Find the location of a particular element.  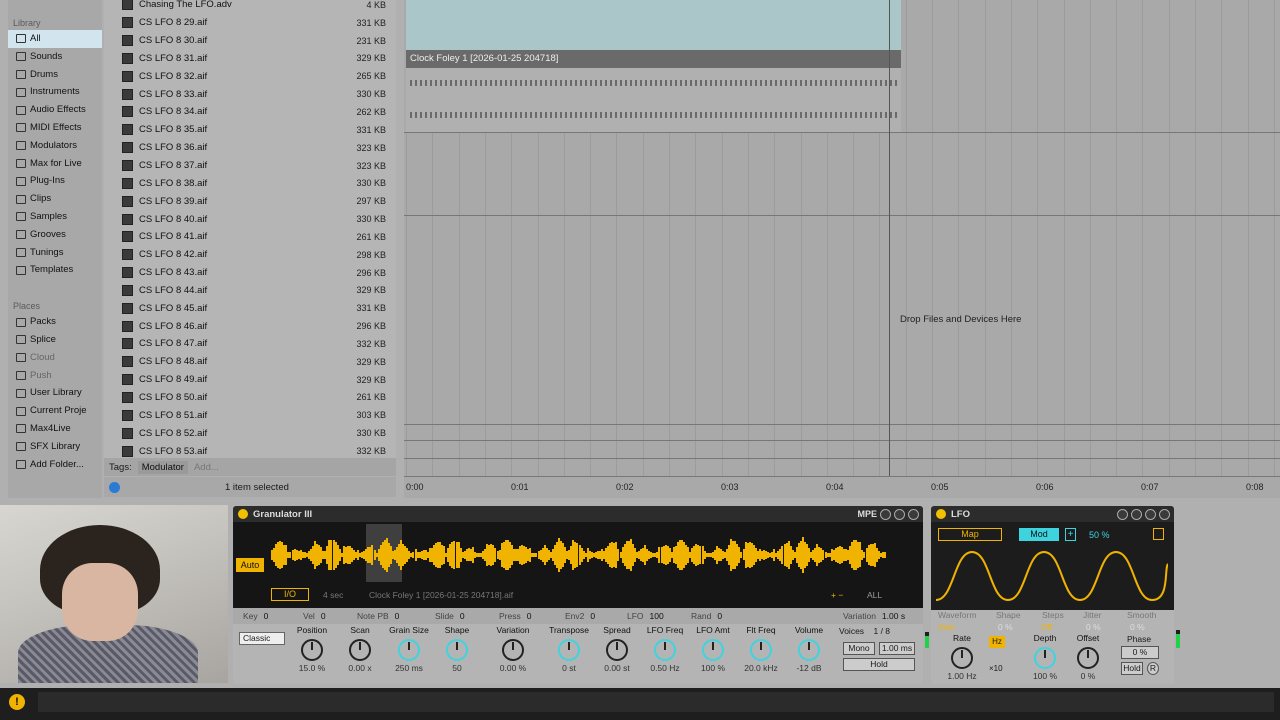

file-row: CS LFO 8 30.aif 231 KB is located at coordinates (250, 41).